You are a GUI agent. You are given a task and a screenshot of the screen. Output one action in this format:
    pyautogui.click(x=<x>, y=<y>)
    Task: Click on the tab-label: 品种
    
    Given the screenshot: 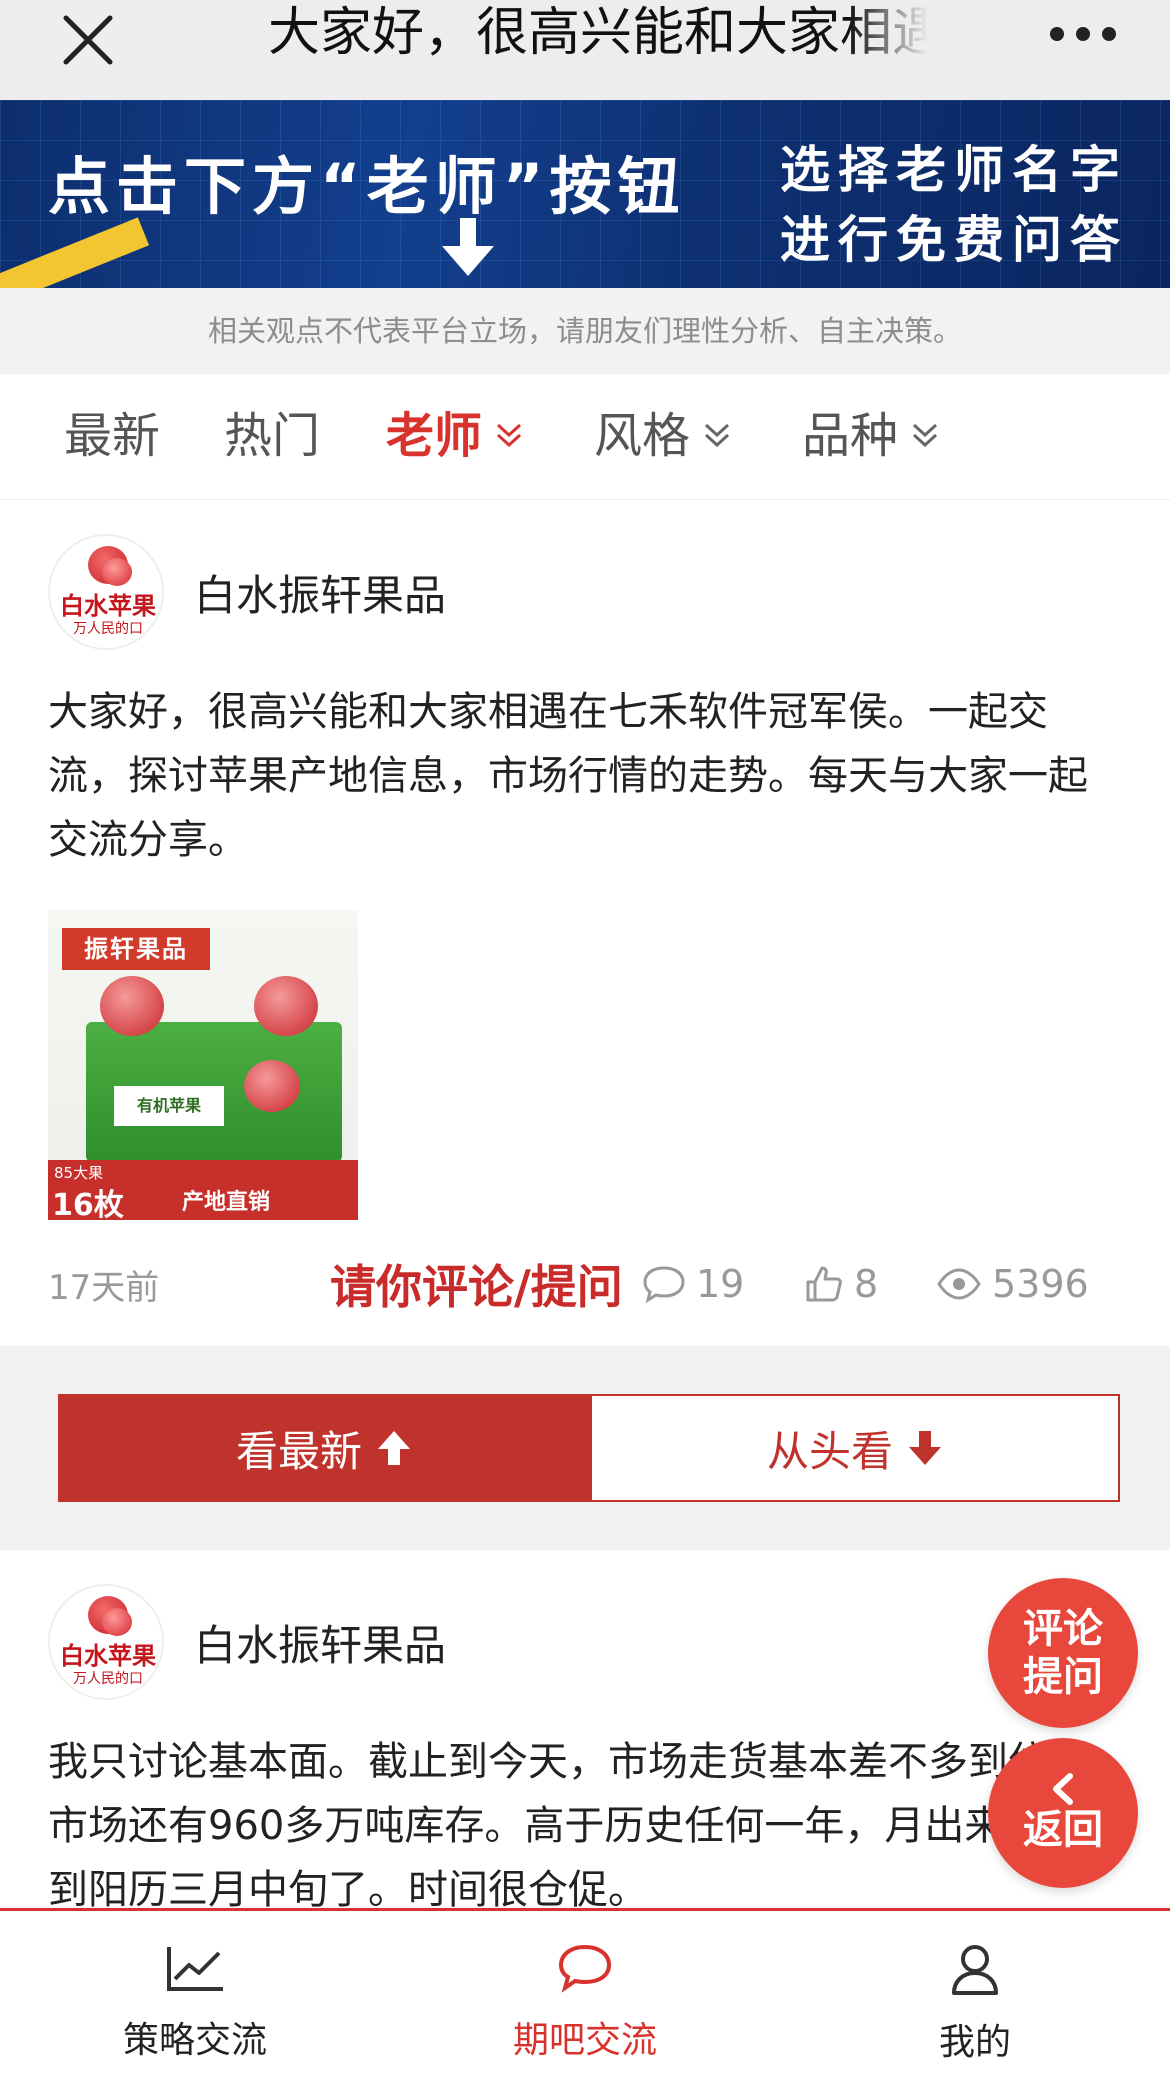 What is the action you would take?
    pyautogui.click(x=850, y=436)
    